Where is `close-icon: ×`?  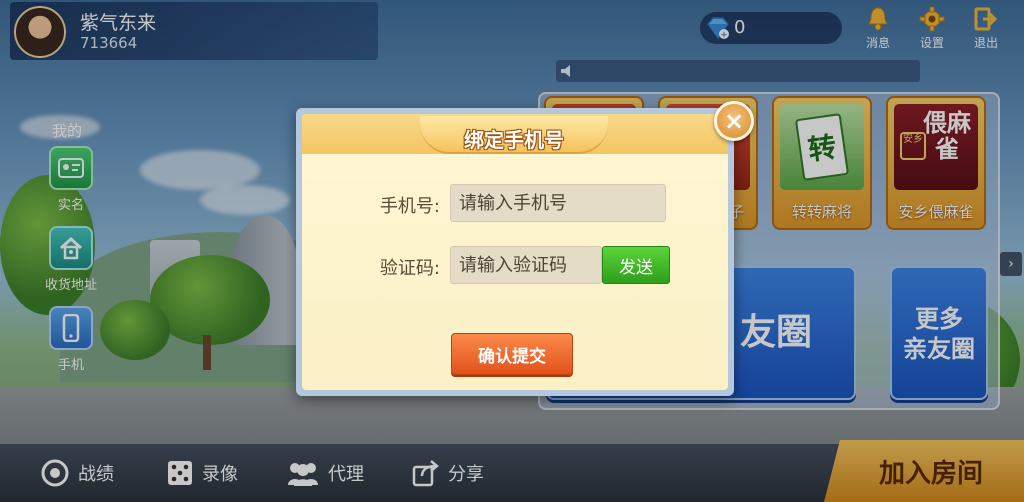
close-icon: × is located at coordinates (734, 121).